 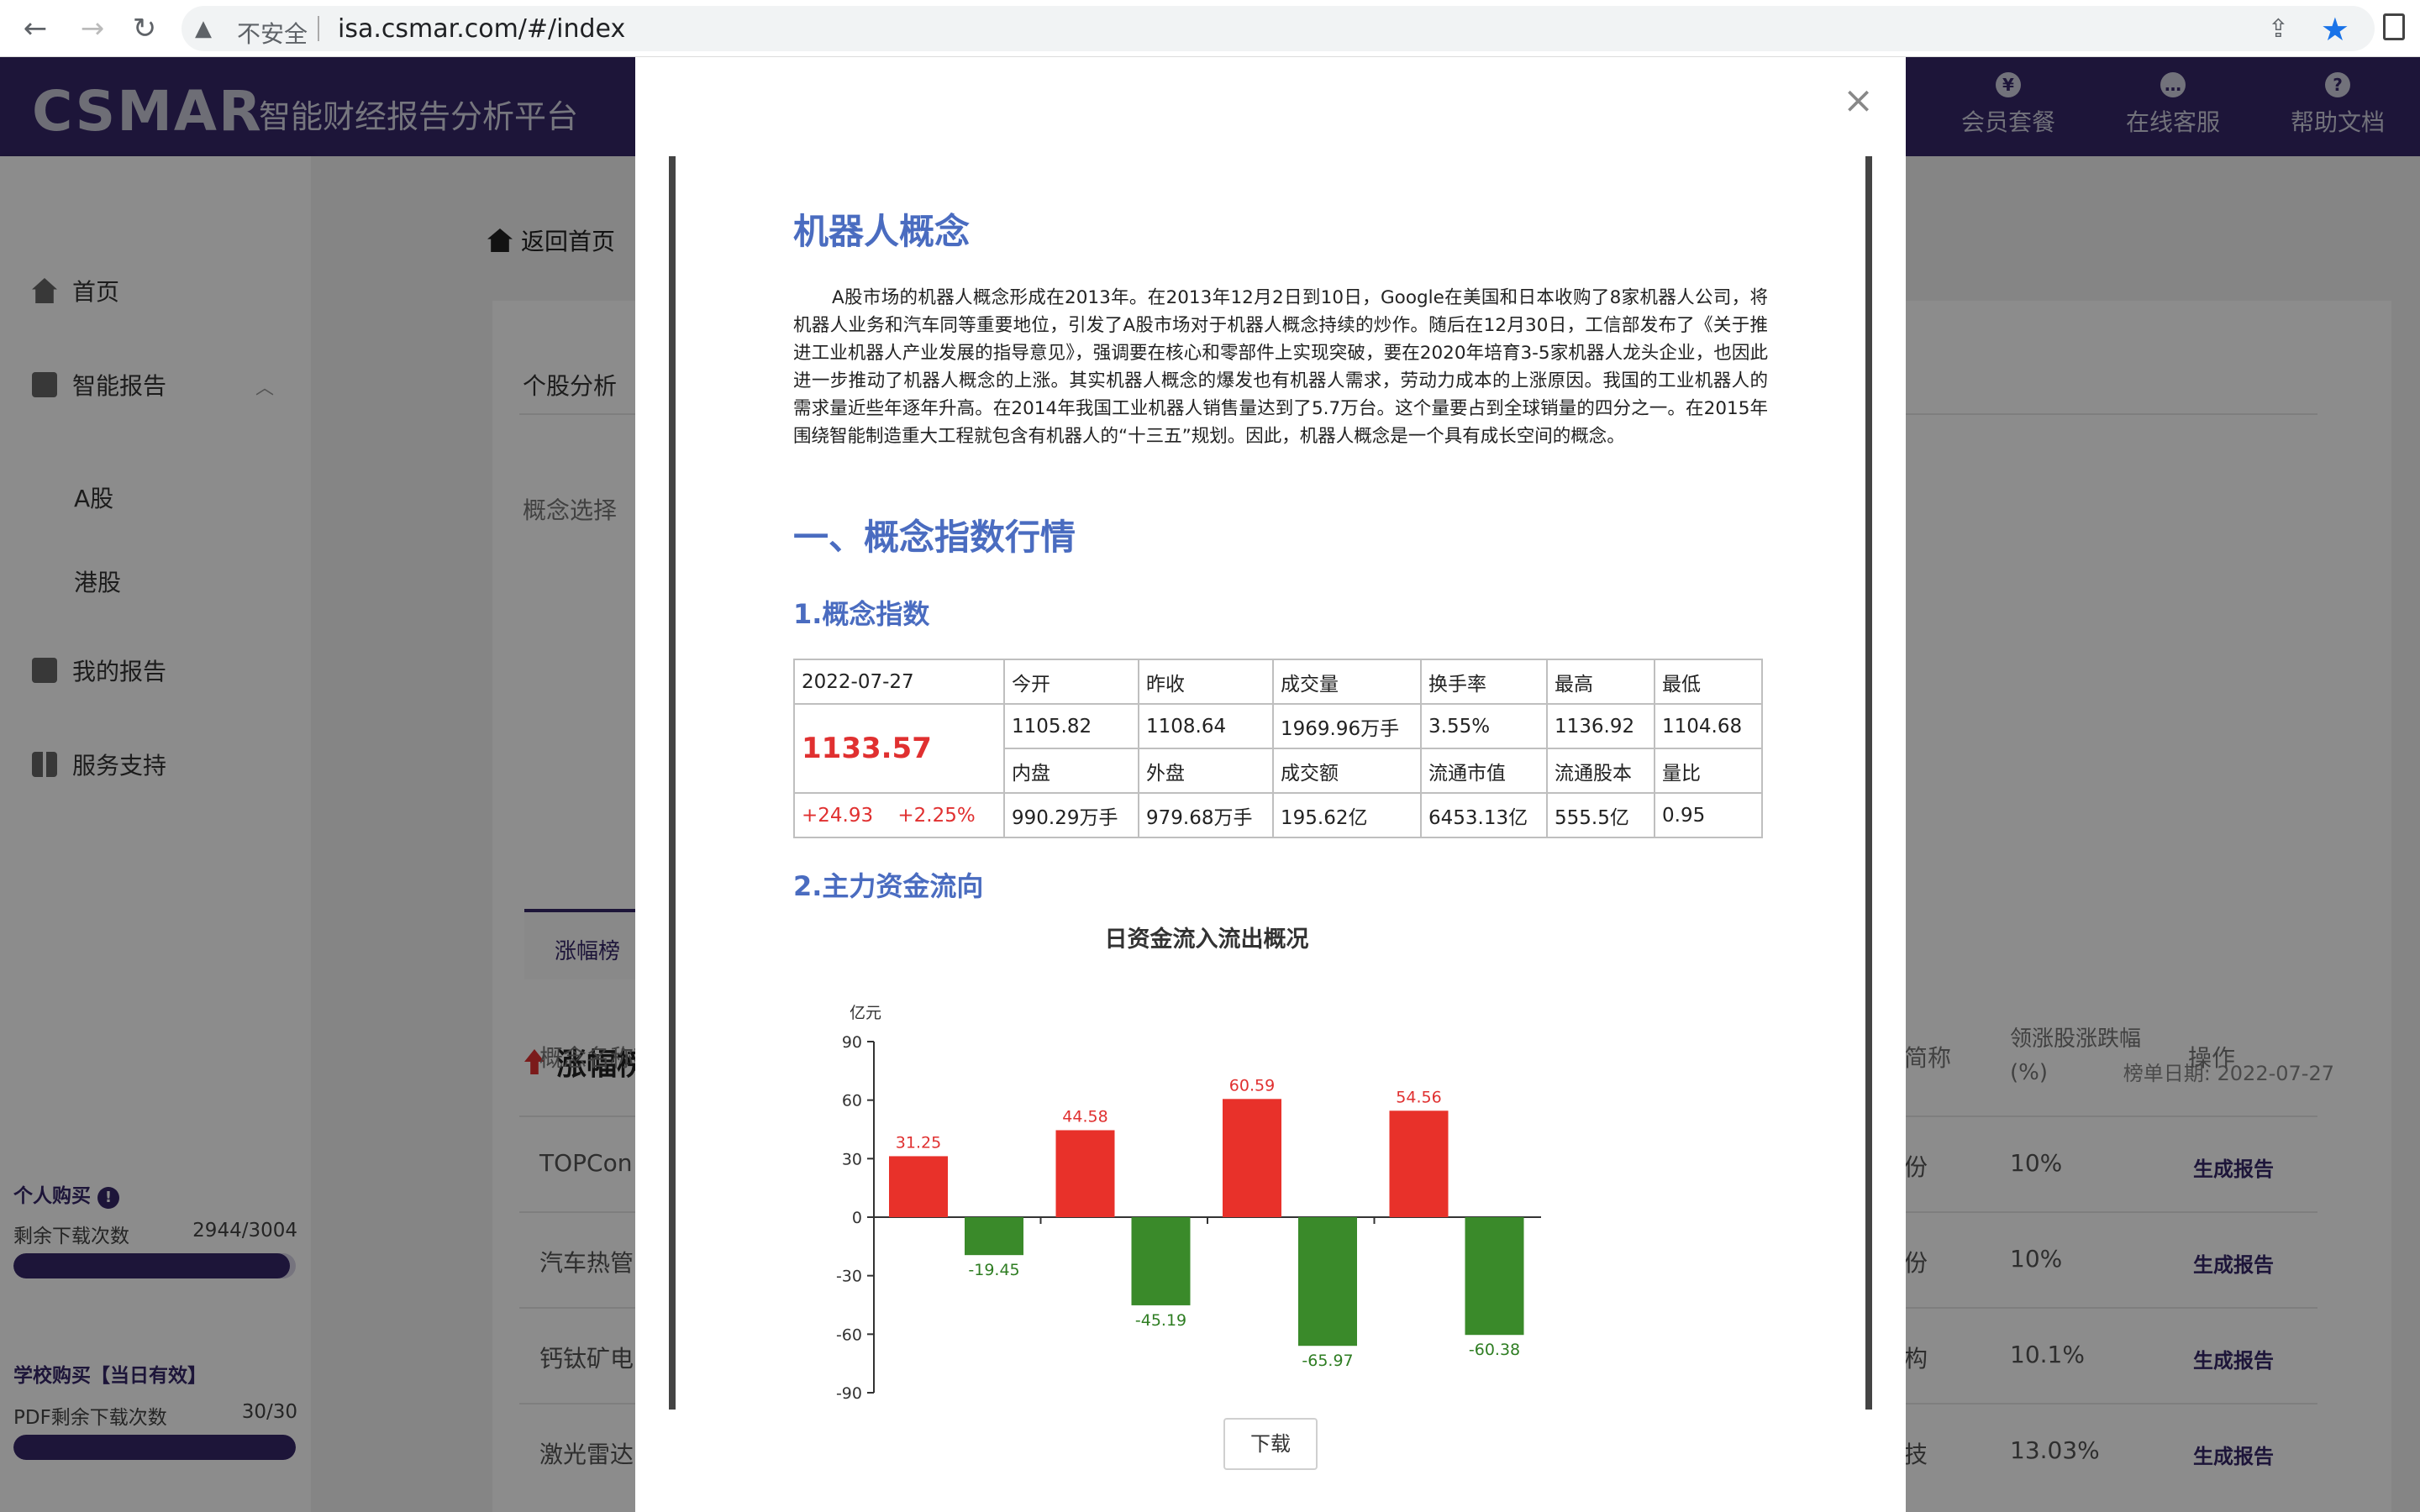 I want to click on table-row: 2022-07-27 今开 昨收 成交量 换手率 最高 最低, so click(x=1278, y=682).